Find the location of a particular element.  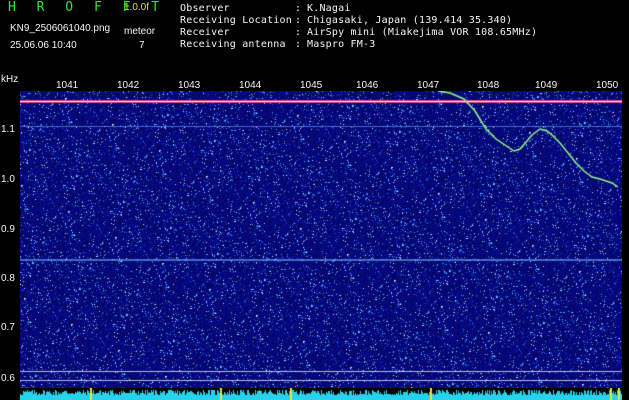

y-tick: 1.1 is located at coordinates (8, 129).